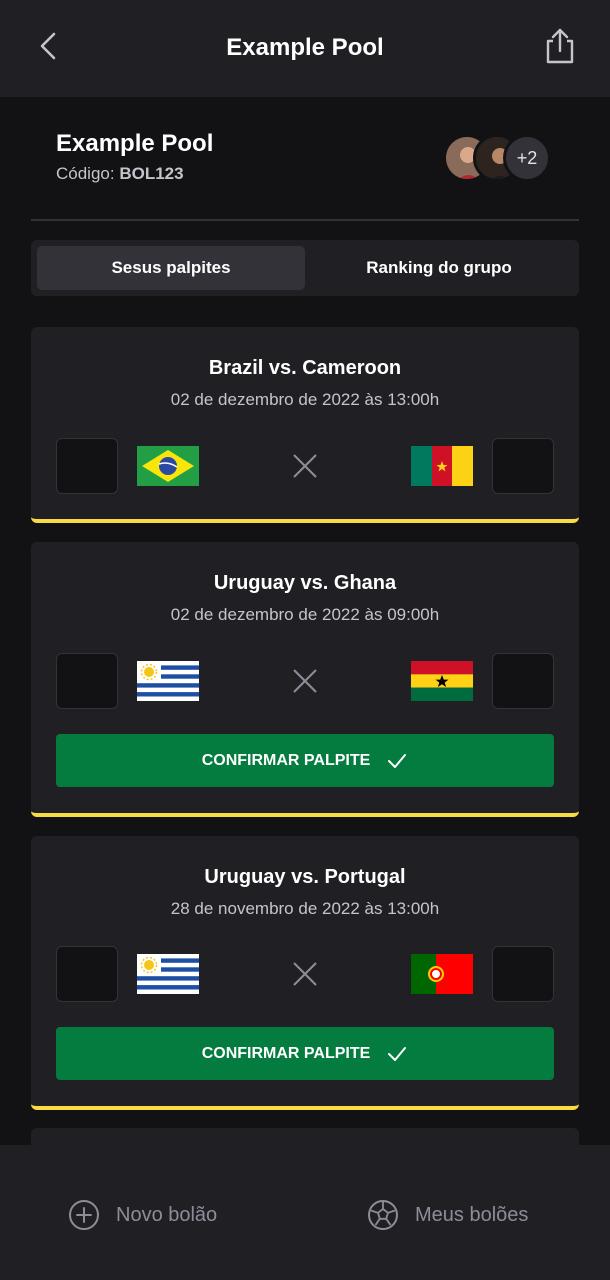  Describe the element at coordinates (439, 268) in the screenshot. I see `tab-group-ranking: Ranking do grupo` at that location.